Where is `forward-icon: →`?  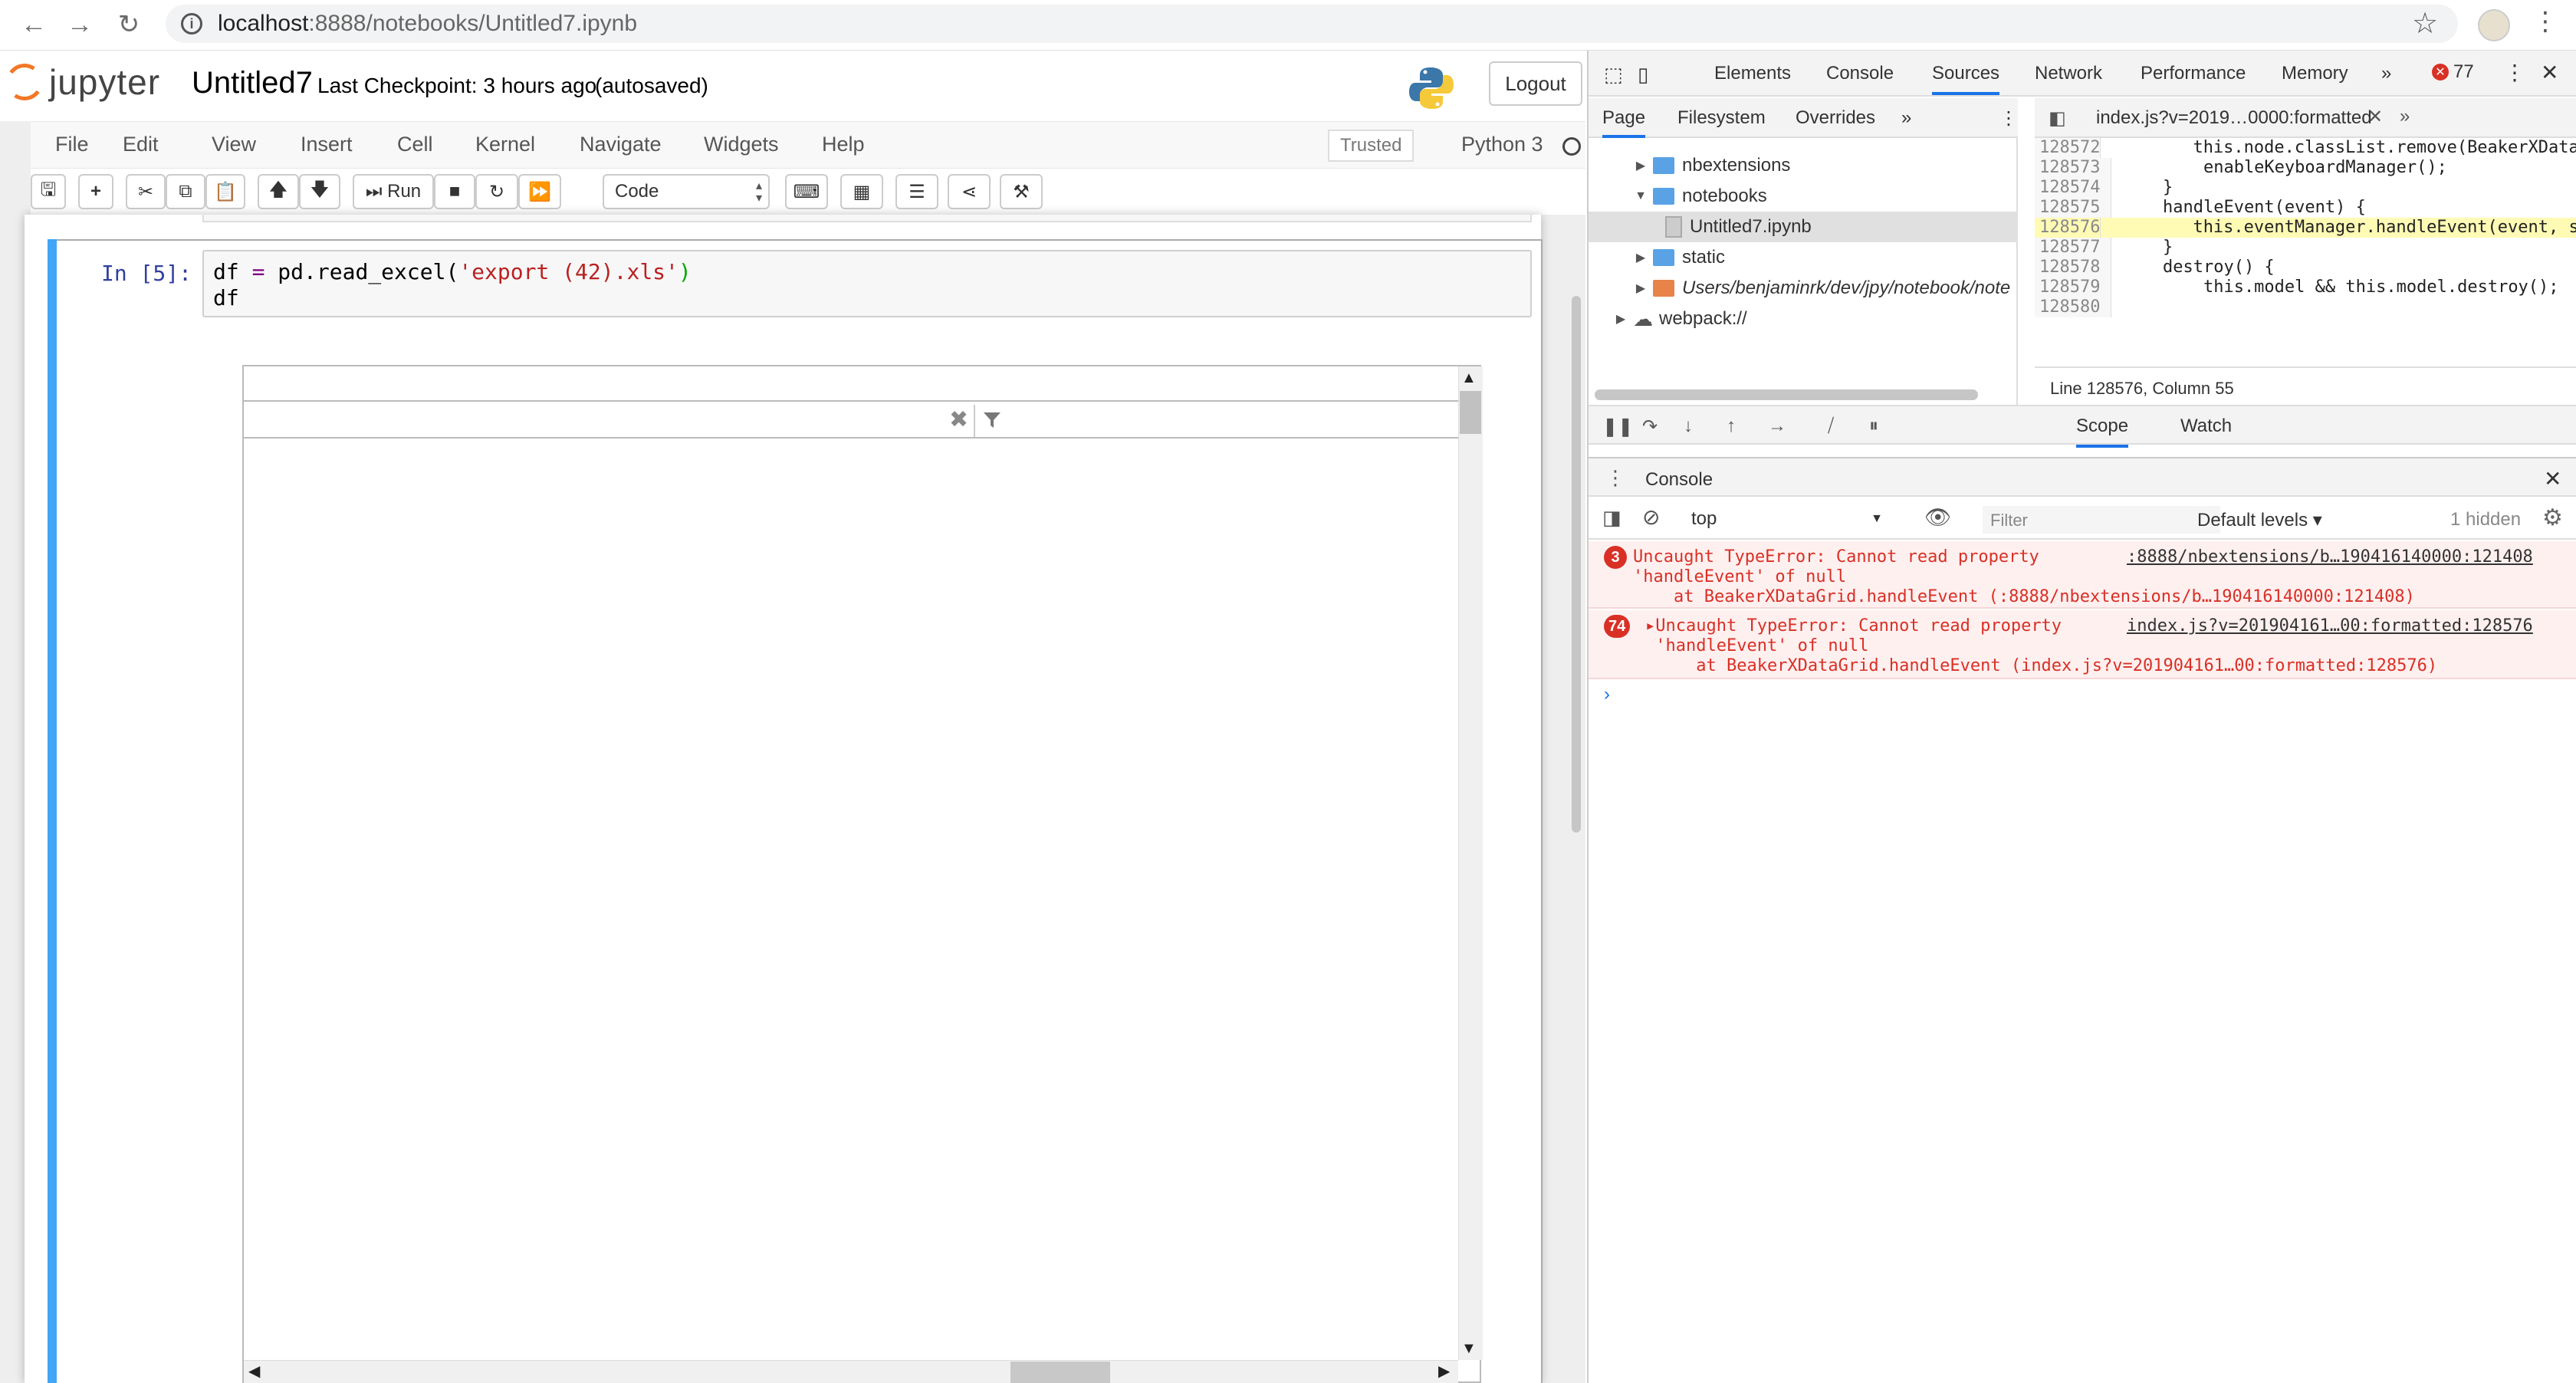 forward-icon: → is located at coordinates (80, 24).